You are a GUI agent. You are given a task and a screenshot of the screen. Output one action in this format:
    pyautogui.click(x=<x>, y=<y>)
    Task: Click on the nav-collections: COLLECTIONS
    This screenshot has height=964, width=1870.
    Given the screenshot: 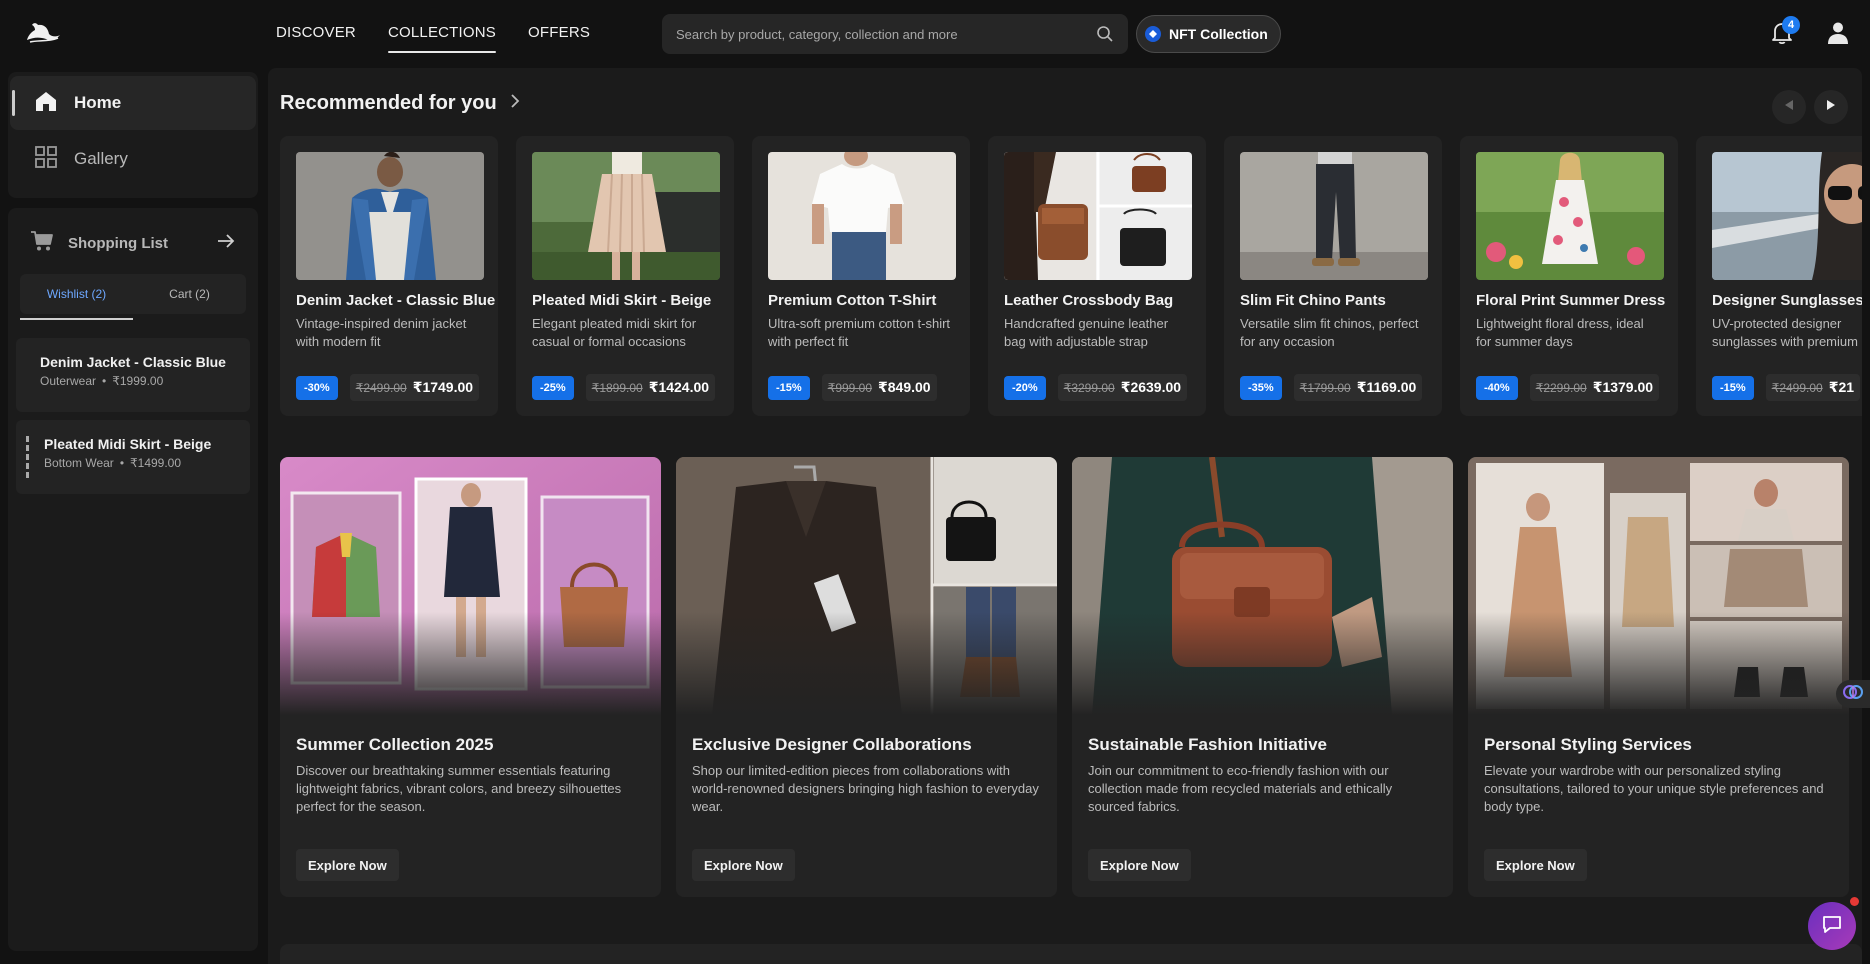 What is the action you would take?
    pyautogui.click(x=442, y=38)
    